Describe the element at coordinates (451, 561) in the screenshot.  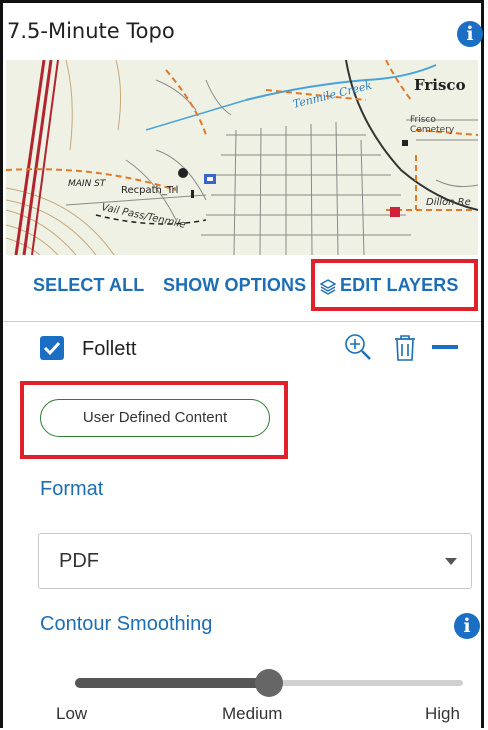
I see `chevron-down-icon` at that location.